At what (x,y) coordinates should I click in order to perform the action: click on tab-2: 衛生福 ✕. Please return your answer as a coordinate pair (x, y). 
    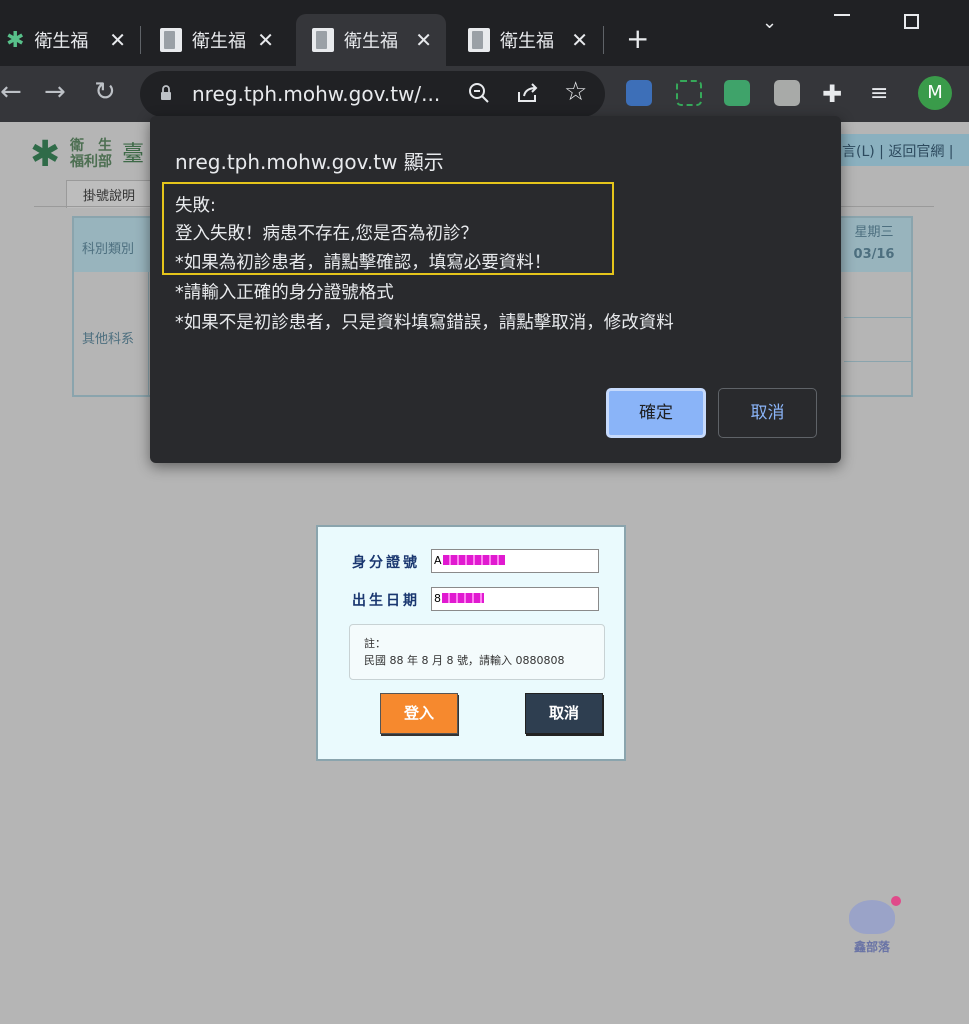
    Looking at the image, I should click on (218, 40).